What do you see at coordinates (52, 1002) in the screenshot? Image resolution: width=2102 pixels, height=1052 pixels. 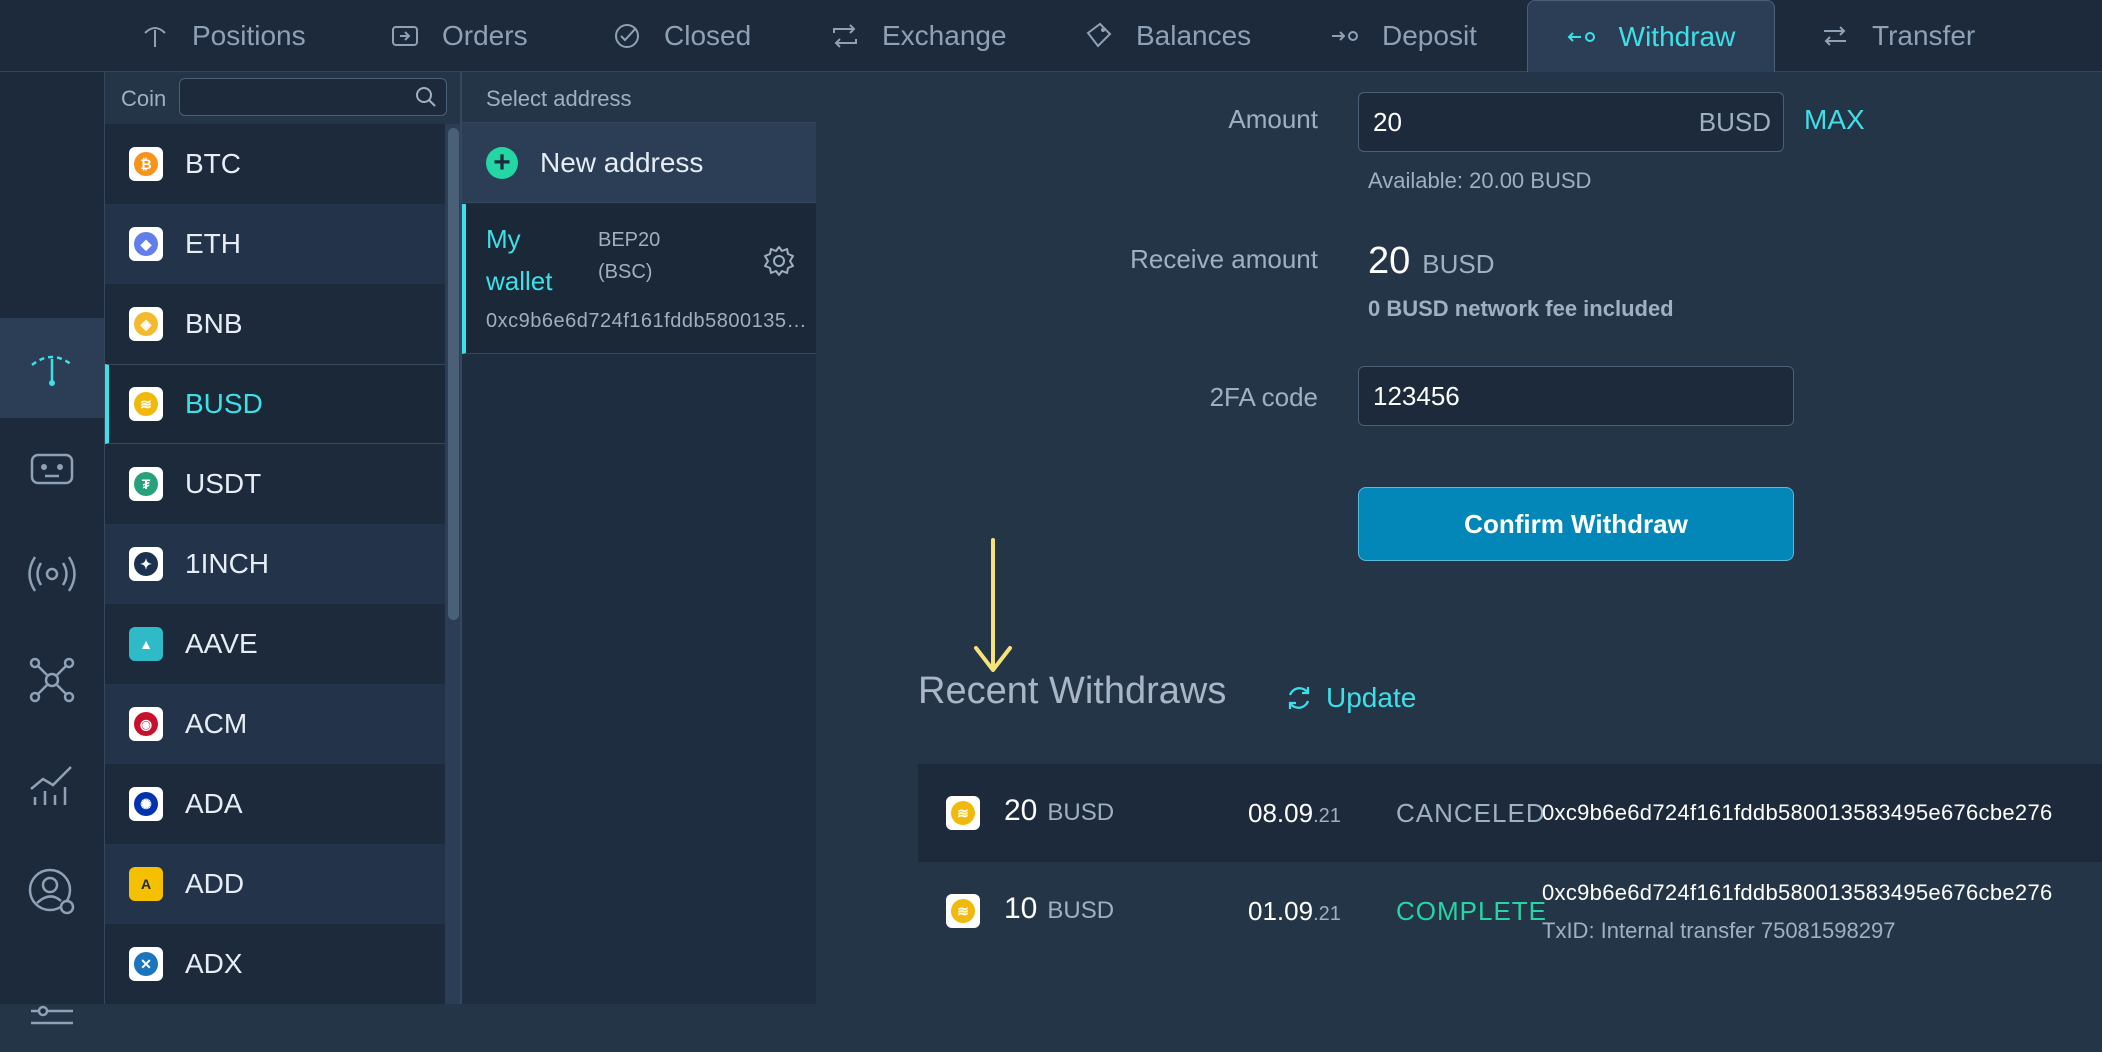 I see `nav-sliders` at bounding box center [52, 1002].